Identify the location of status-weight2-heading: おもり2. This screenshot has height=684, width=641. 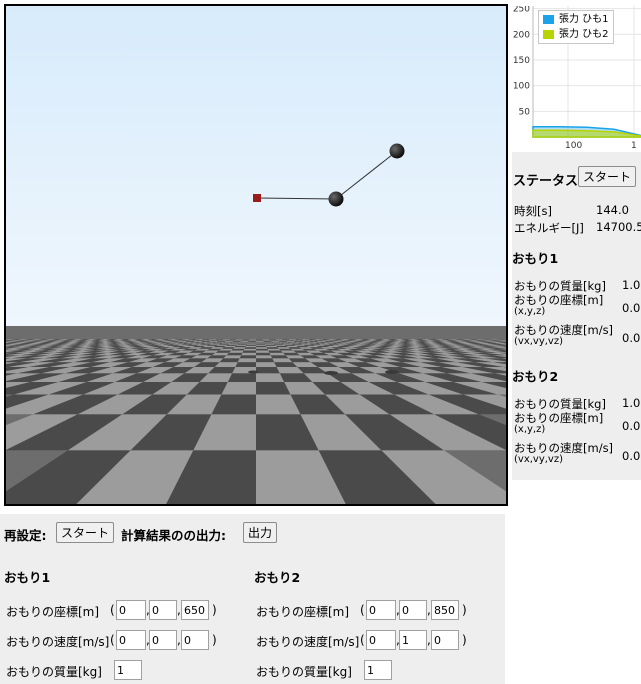
(535, 376).